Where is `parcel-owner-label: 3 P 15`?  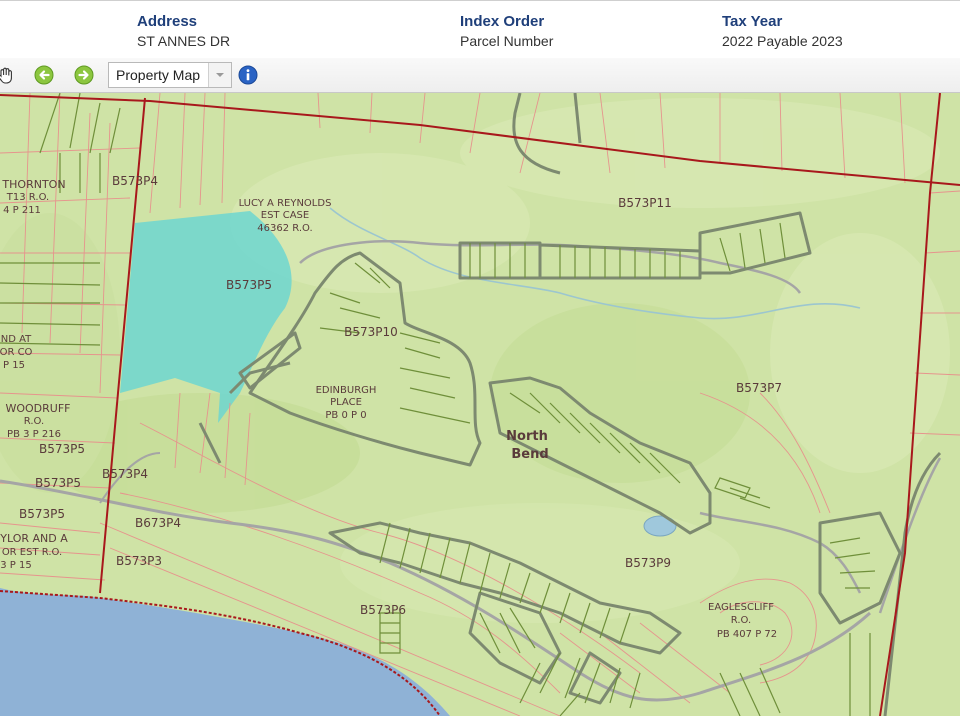
parcel-owner-label: 3 P 15 is located at coordinates (15, 565).